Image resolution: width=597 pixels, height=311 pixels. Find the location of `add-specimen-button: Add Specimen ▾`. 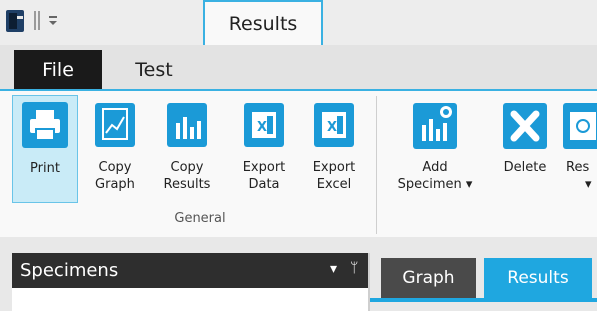

add-specimen-button: Add Specimen ▾ is located at coordinates (435, 149).